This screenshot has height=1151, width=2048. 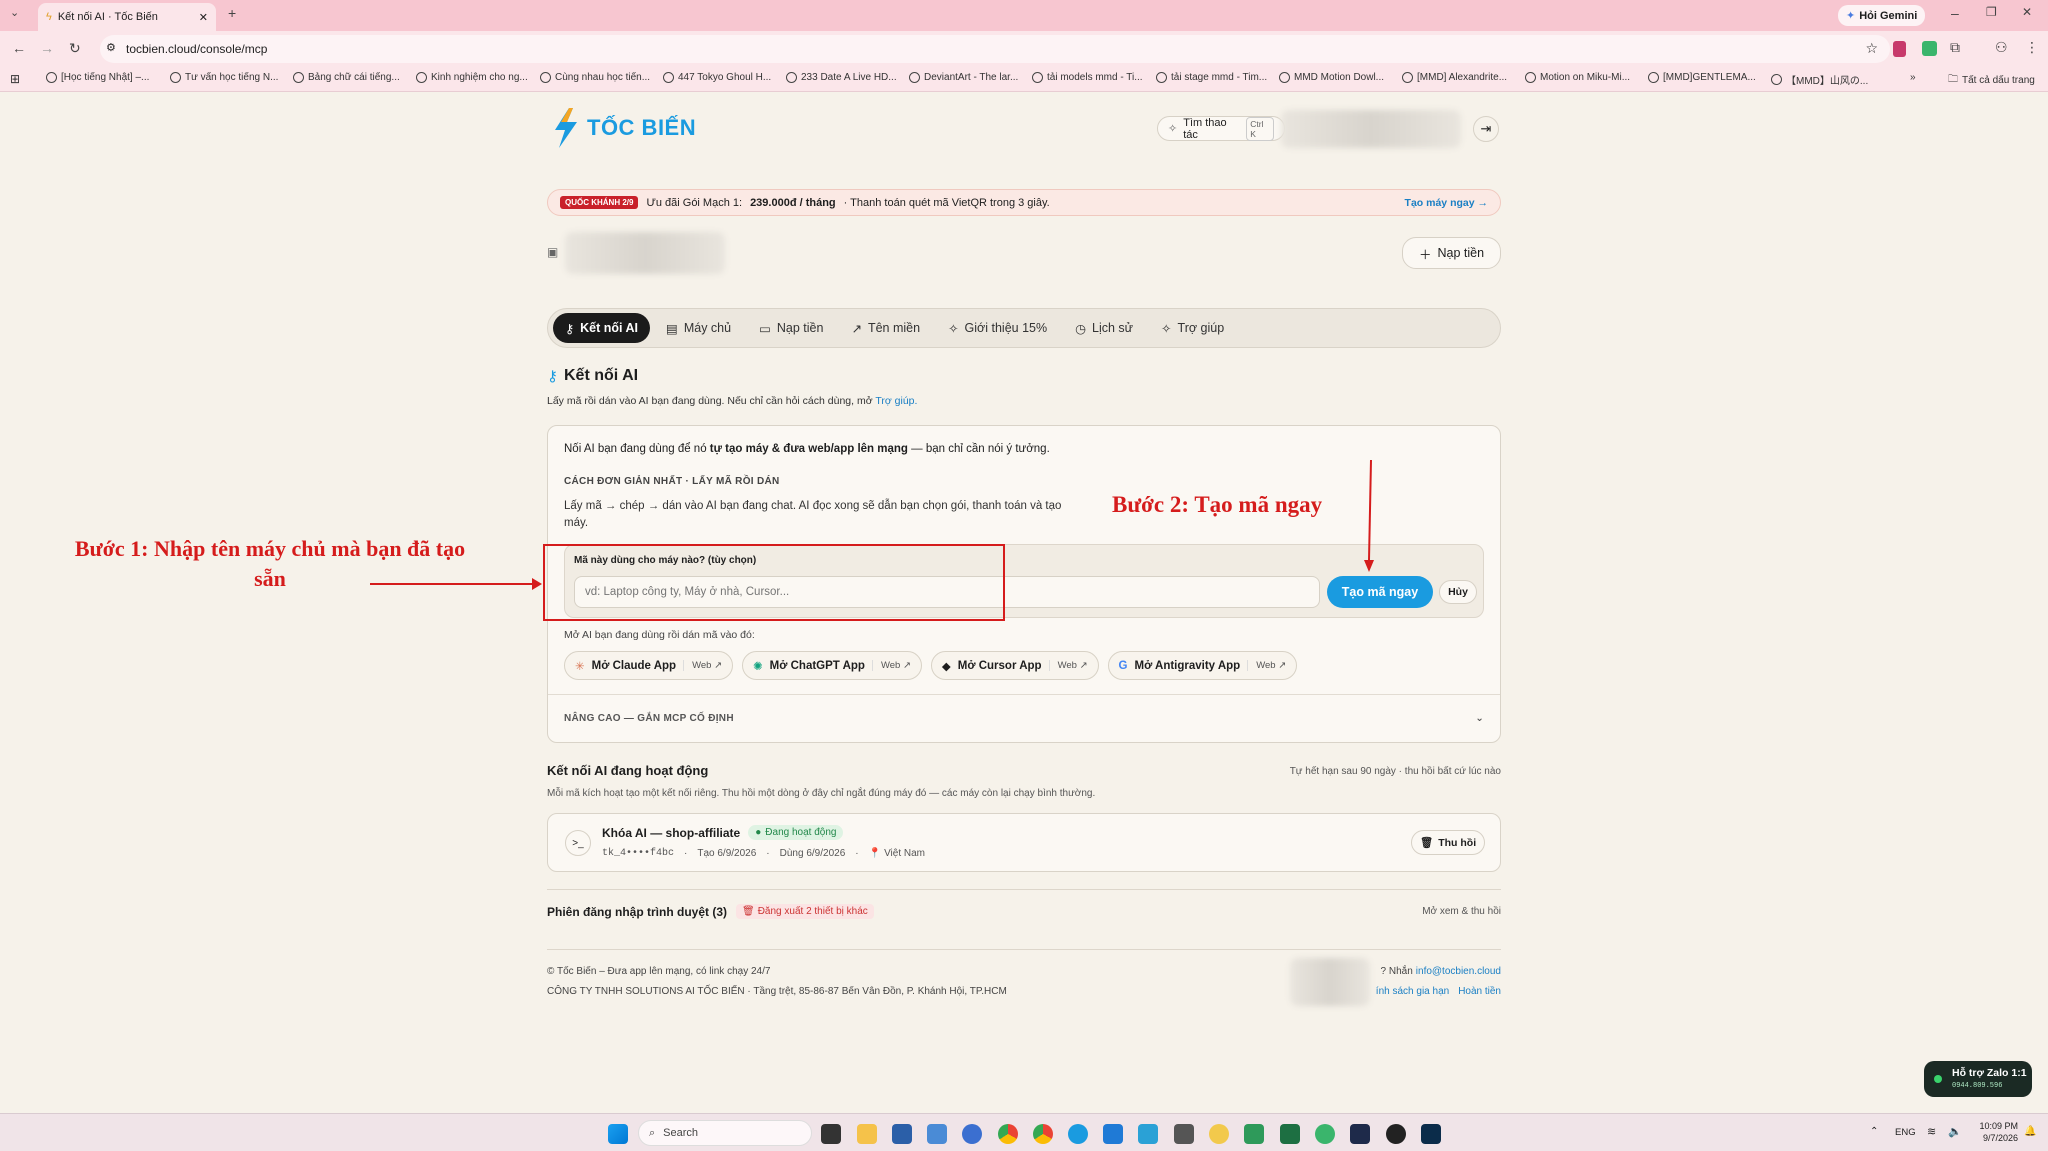 I want to click on back-icon: ←, so click(x=19, y=48).